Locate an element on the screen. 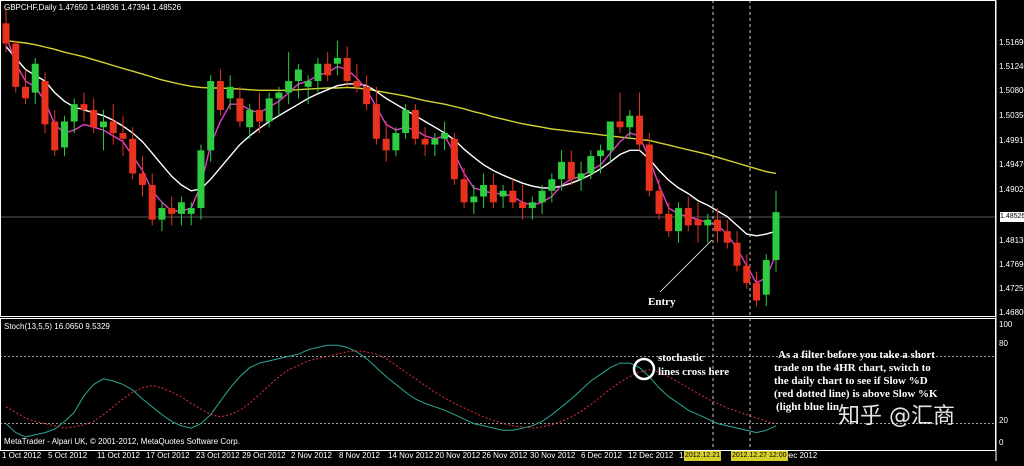 Image resolution: width=1024 pixels, height=466 pixels. price-tick-label: 1.51240 is located at coordinates (1011, 66).